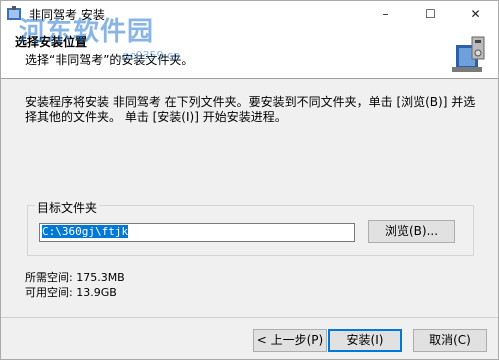  What do you see at coordinates (450, 340) in the screenshot?
I see `cancel-button: 取消(C)` at bounding box center [450, 340].